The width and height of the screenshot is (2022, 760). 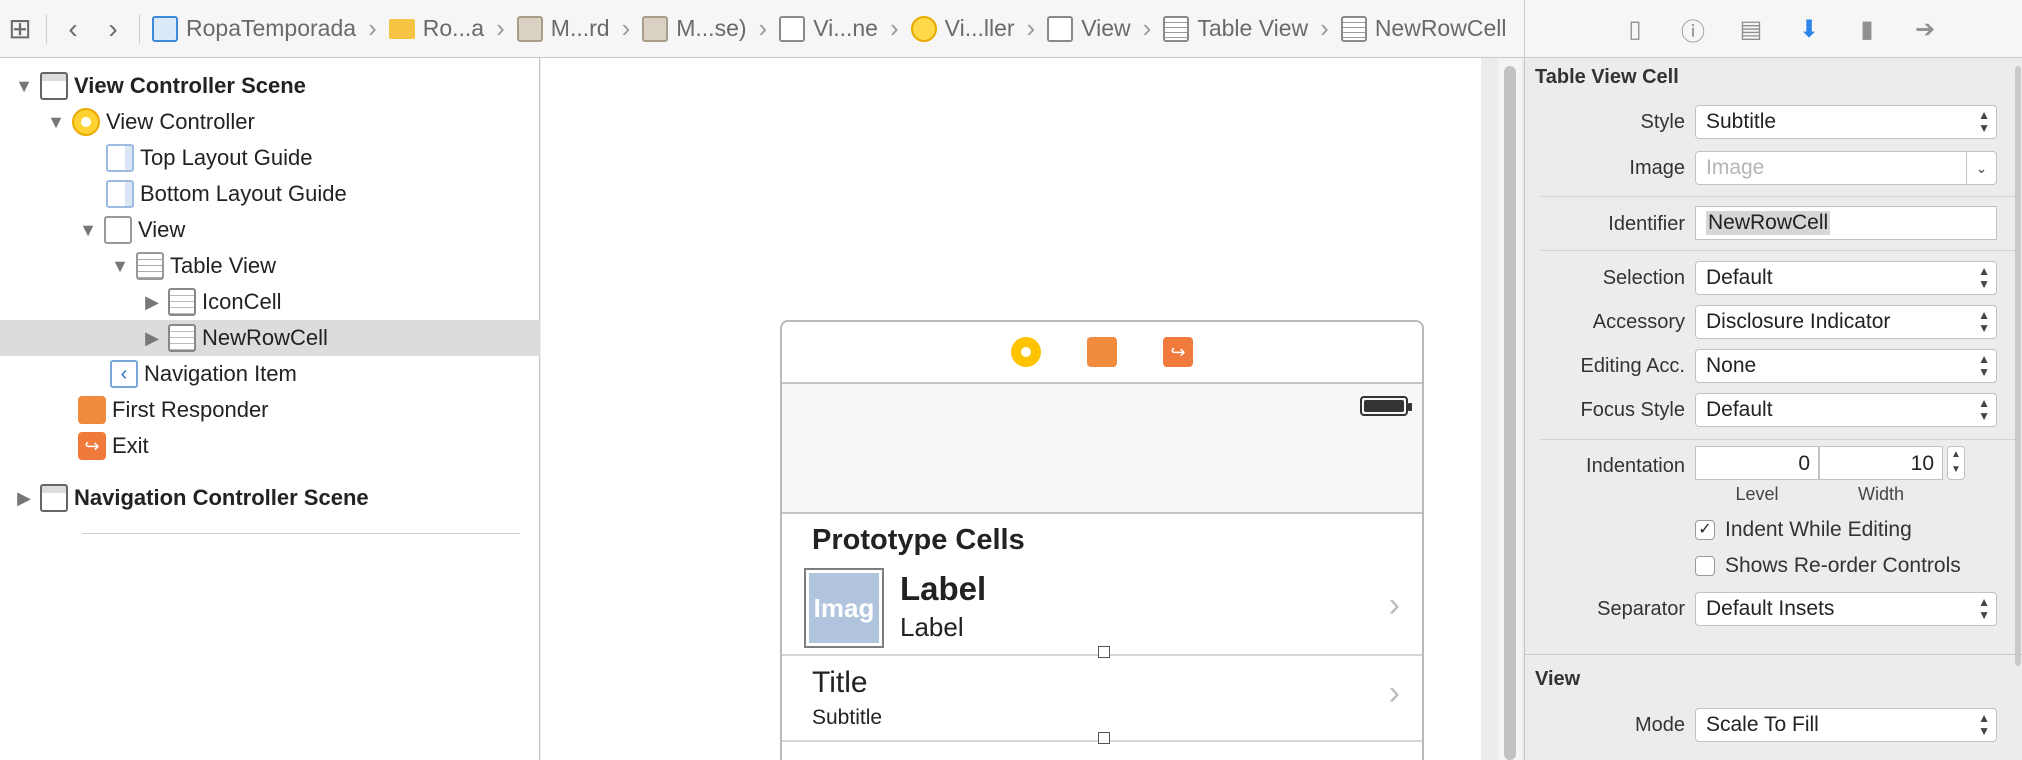 What do you see at coordinates (1846, 410) in the screenshot?
I see `focus-style-popup: Default ▲ ▼` at bounding box center [1846, 410].